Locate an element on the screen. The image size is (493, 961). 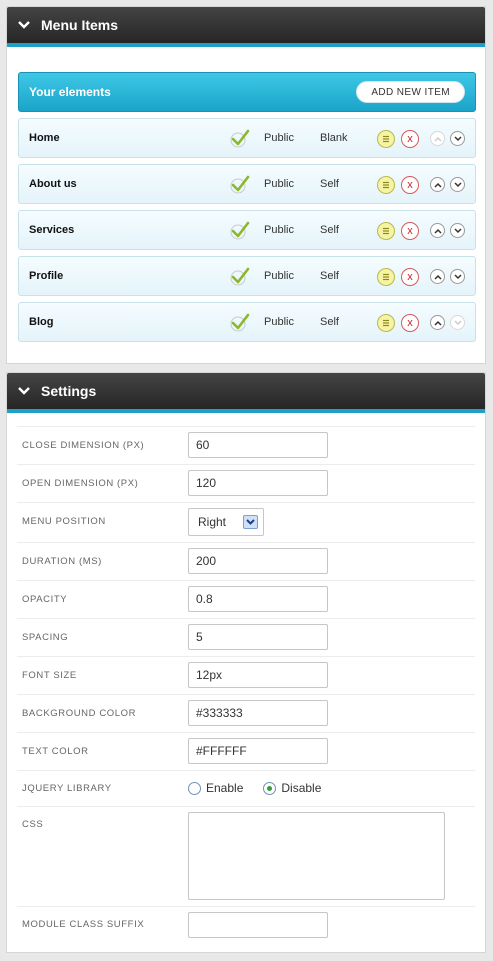
settings-title: Settings is located at coordinates (69, 391).